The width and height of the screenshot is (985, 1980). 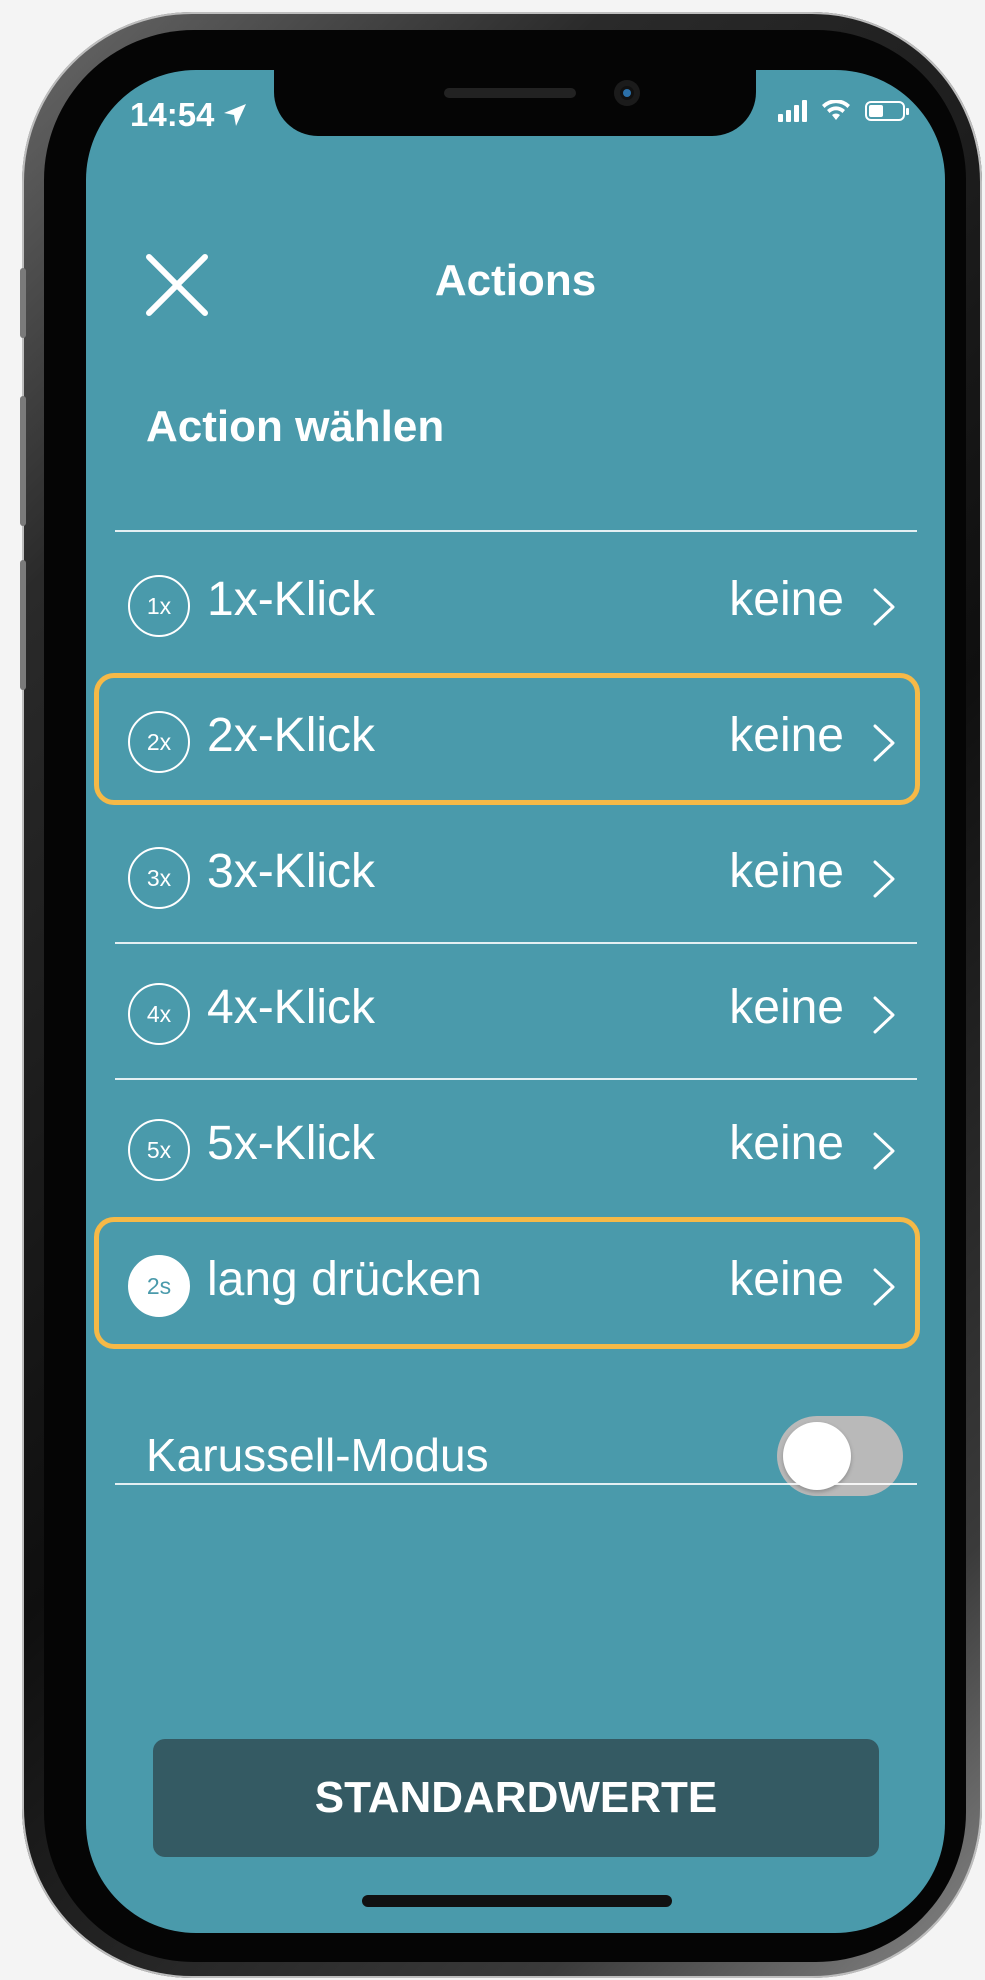 What do you see at coordinates (317, 1455) in the screenshot?
I see `carousel-mode-label: Karussell-Modus` at bounding box center [317, 1455].